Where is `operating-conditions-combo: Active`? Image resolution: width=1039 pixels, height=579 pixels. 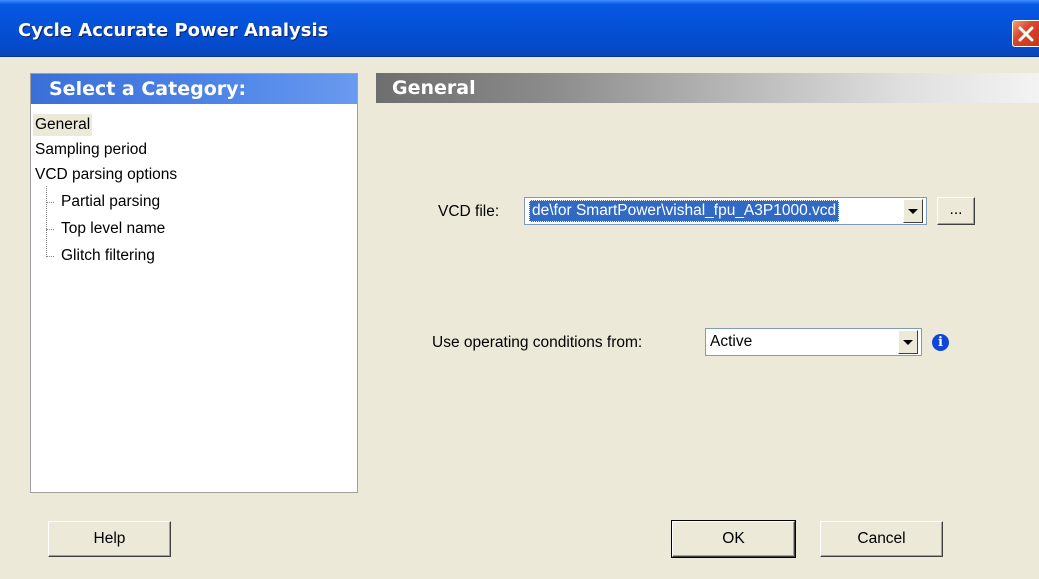
operating-conditions-combo: Active is located at coordinates (813, 342).